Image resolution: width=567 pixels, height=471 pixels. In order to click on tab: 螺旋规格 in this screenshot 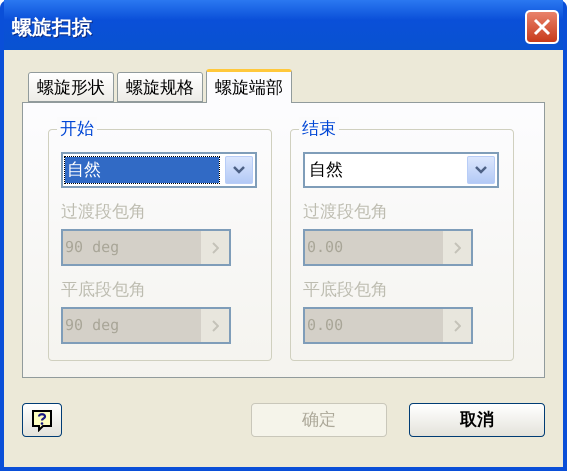, I will do `click(160, 87)`.